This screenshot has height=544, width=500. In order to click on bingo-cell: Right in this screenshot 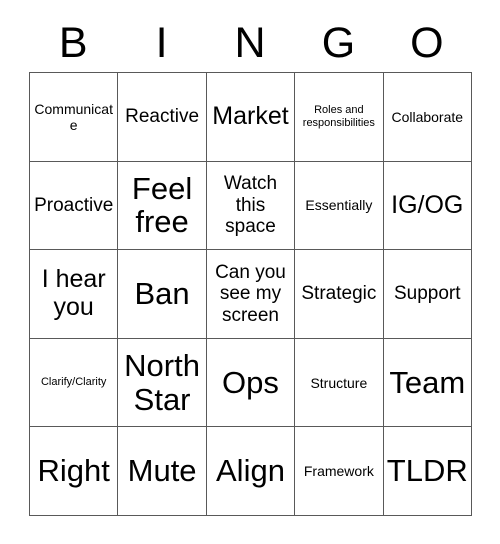, I will do `click(73, 471)`.